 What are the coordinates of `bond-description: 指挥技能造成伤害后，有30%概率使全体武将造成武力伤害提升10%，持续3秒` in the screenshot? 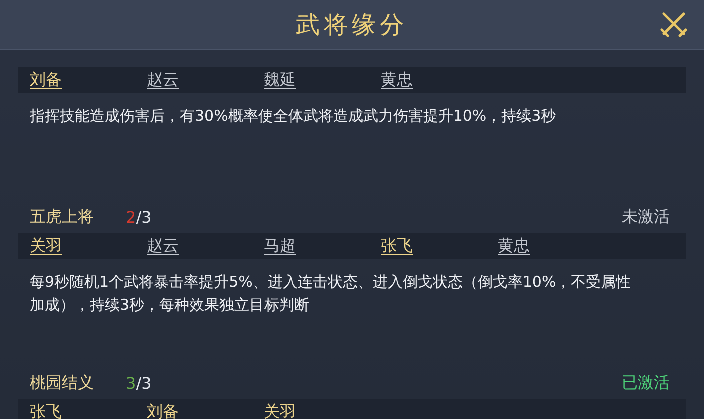 It's located at (294, 116).